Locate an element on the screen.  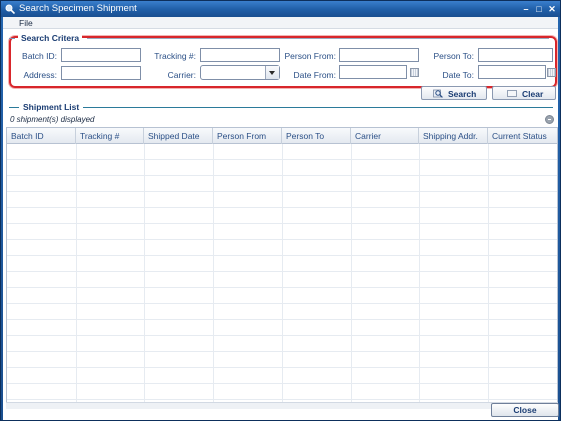
date-to-label: Date To: is located at coordinates (458, 75).